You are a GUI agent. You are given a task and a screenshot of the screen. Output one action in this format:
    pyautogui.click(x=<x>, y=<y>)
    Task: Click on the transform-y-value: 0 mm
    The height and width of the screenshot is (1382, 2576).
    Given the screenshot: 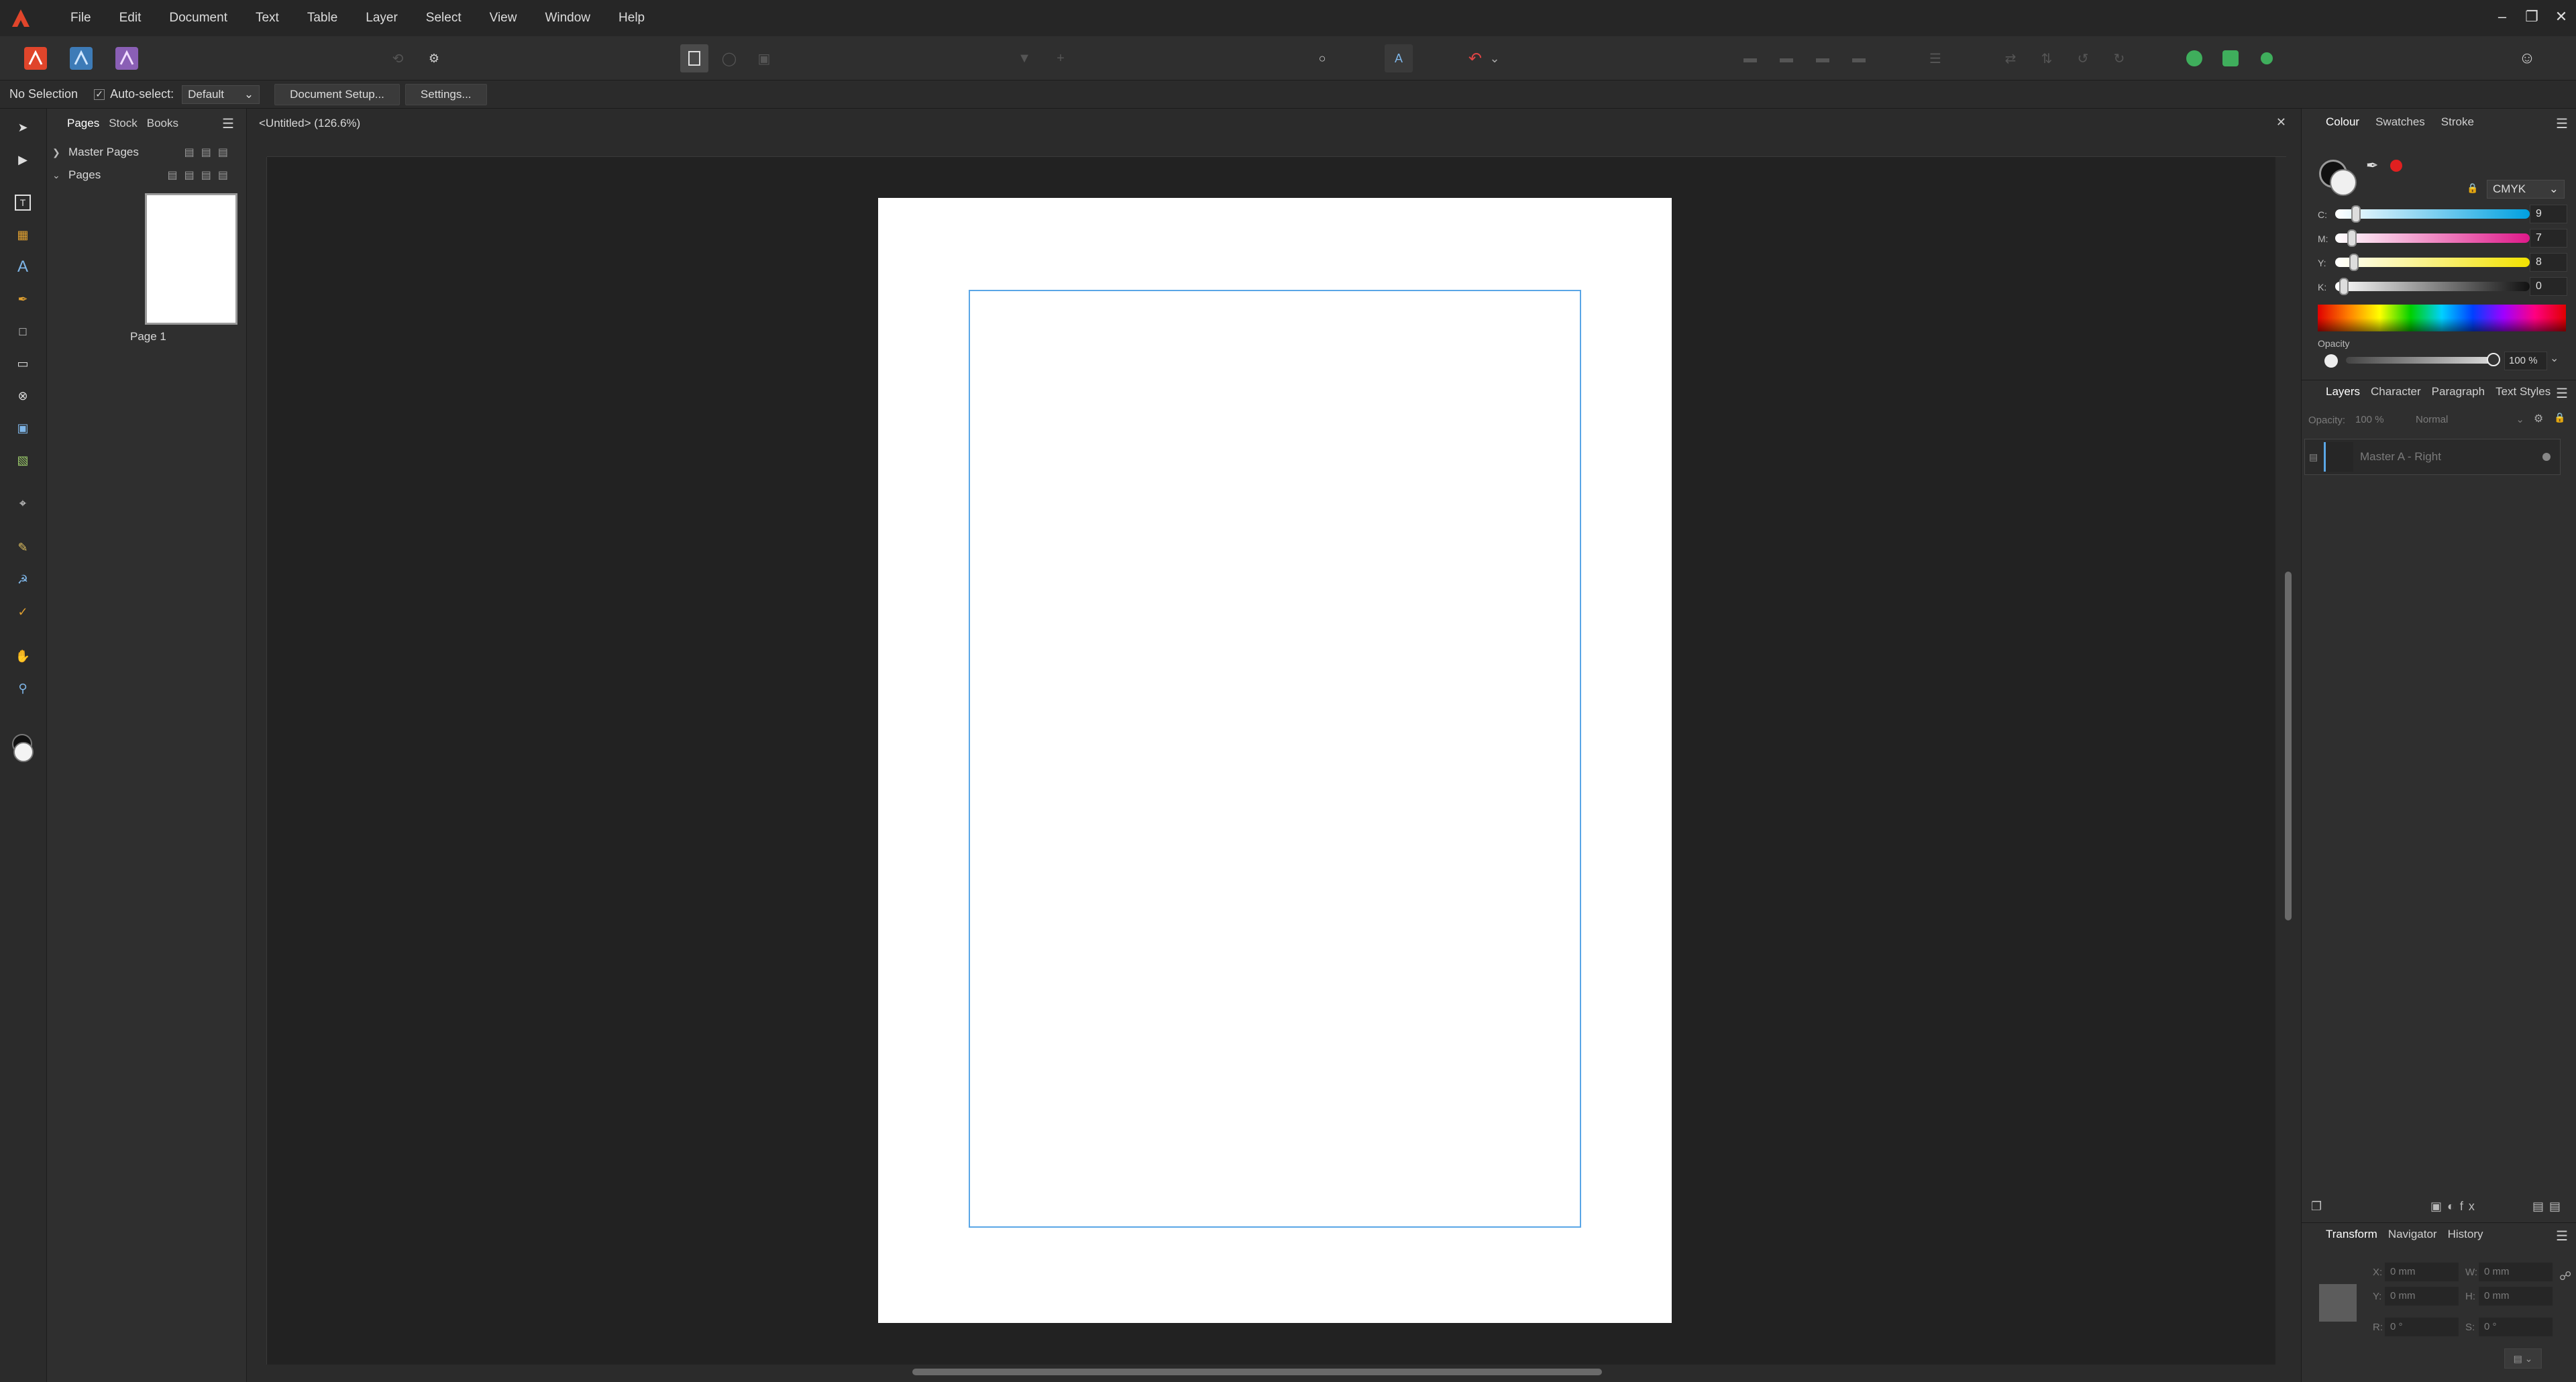 What is the action you would take?
    pyautogui.click(x=2422, y=1296)
    